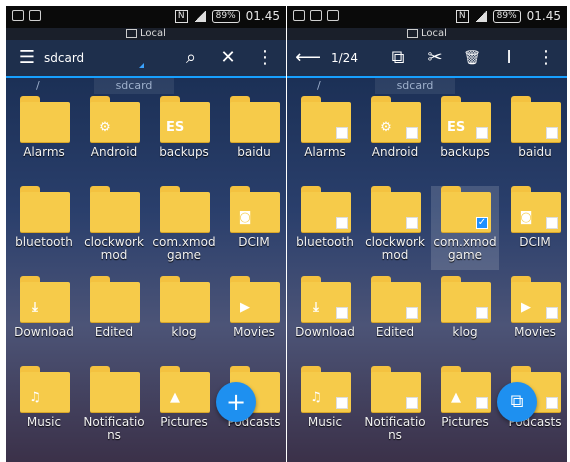 This screenshot has height=462, width=570. What do you see at coordinates (236, 402) in the screenshot?
I see `add-button: +` at bounding box center [236, 402].